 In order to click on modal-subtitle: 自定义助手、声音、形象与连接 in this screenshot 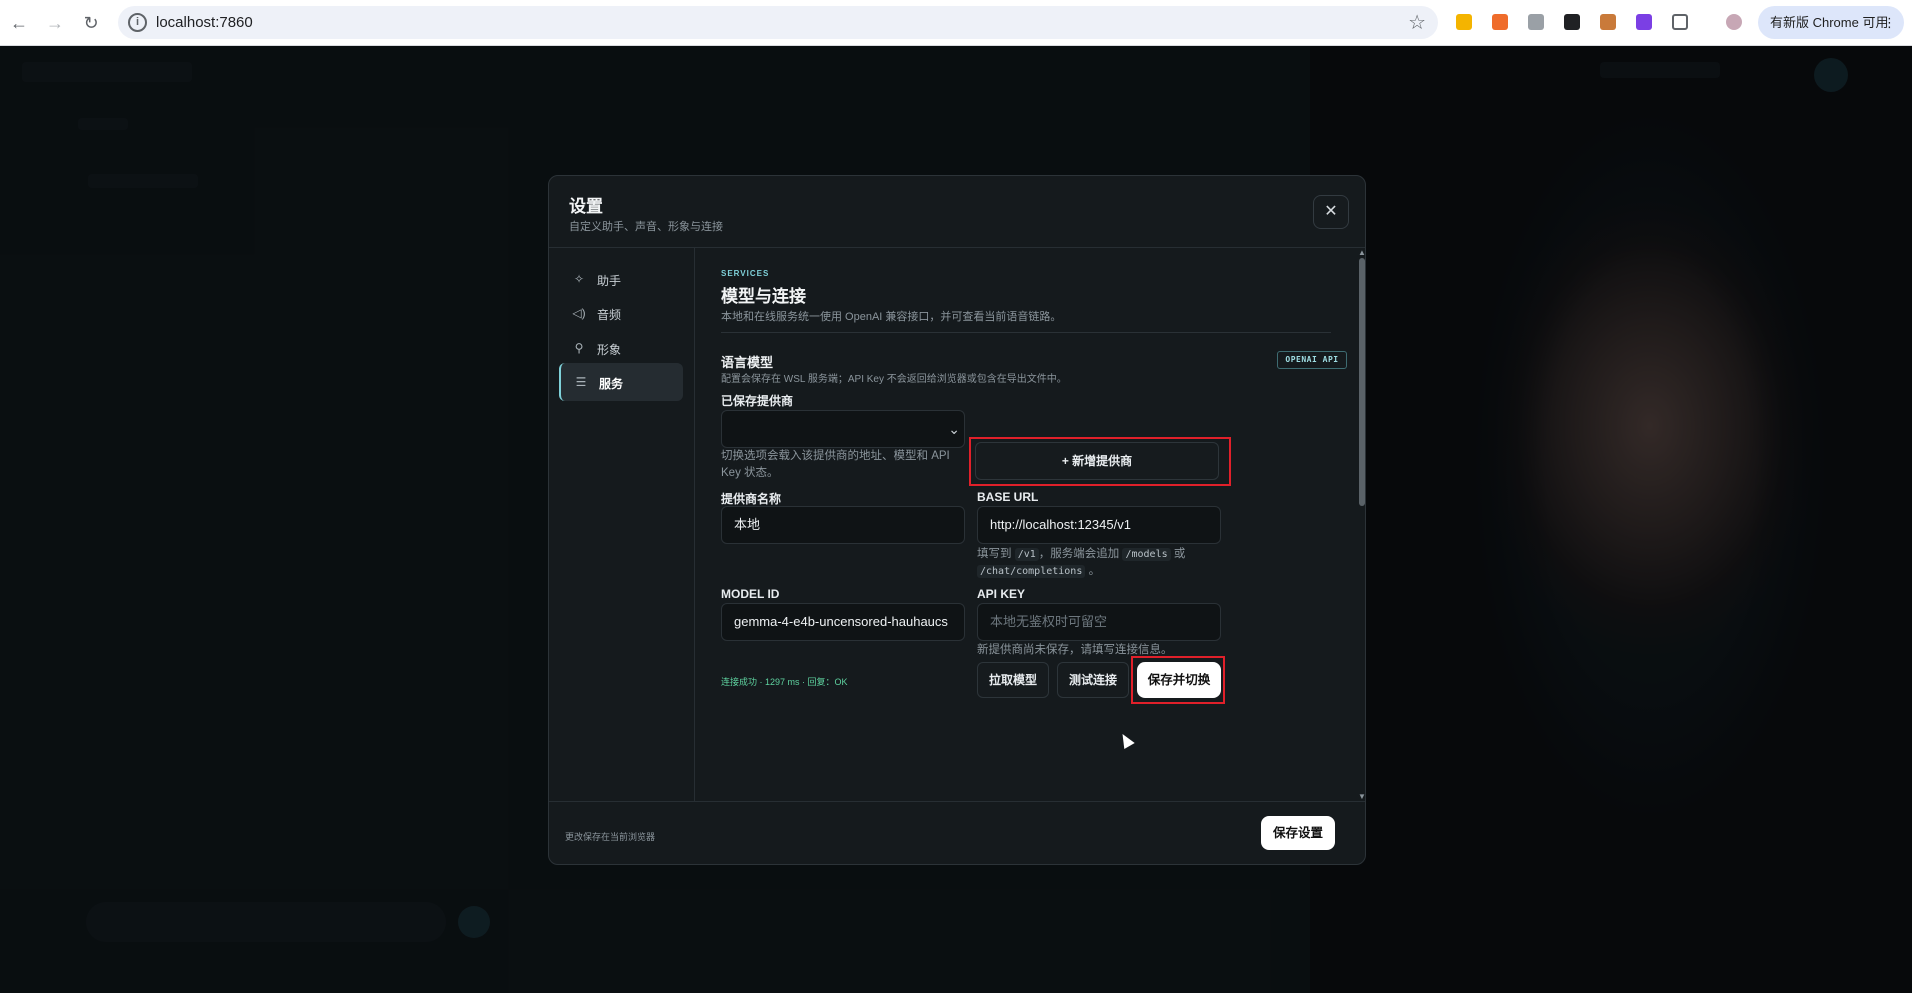, I will do `click(646, 227)`.